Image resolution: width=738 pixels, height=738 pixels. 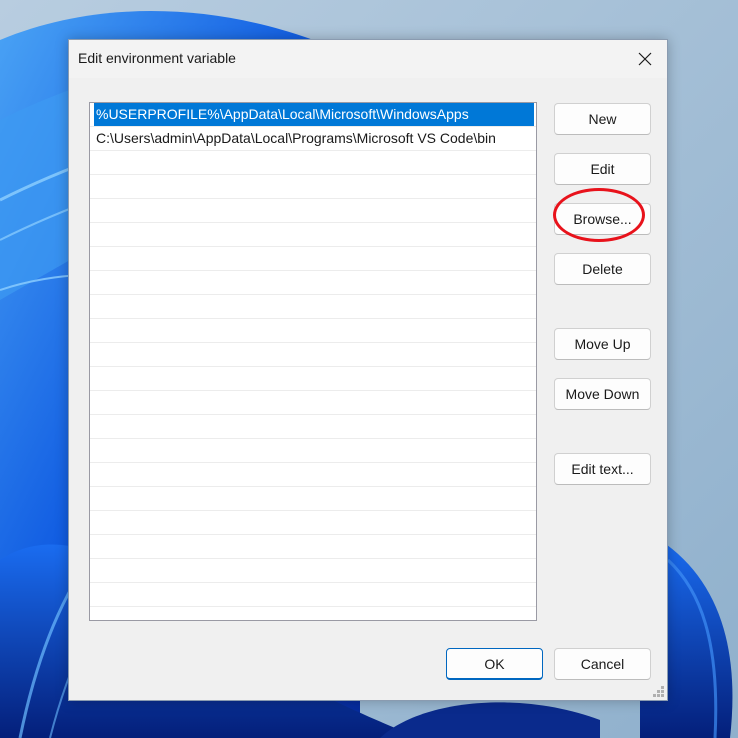 What do you see at coordinates (602, 664) in the screenshot?
I see `cancel-button: Cancel` at bounding box center [602, 664].